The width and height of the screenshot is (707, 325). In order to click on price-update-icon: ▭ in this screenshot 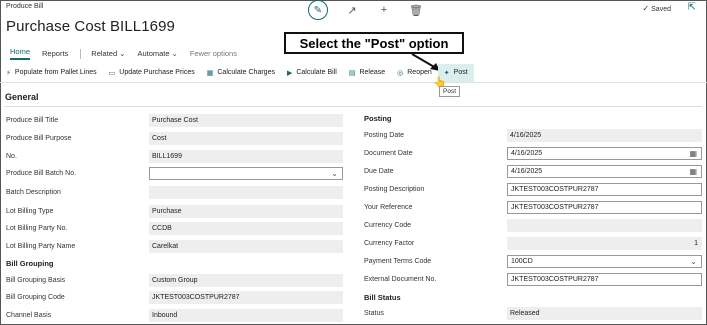, I will do `click(112, 73)`.